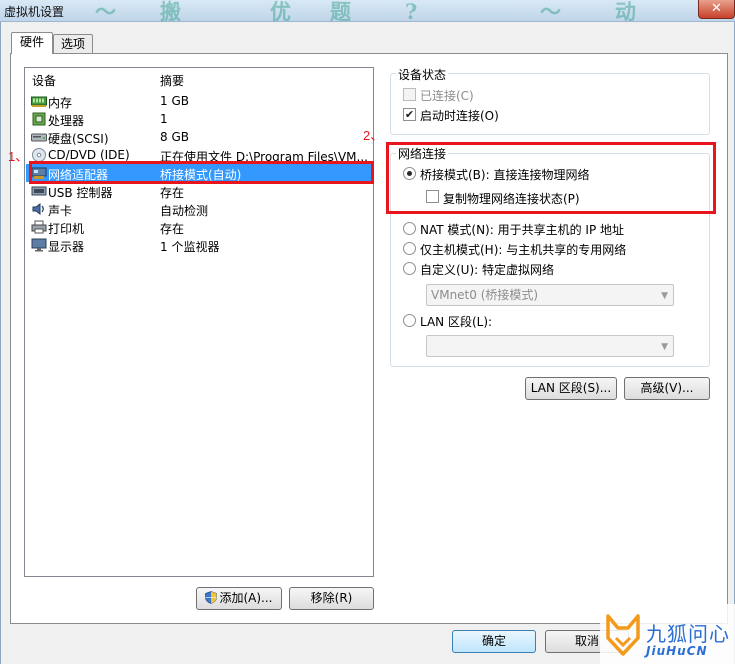  Describe the element at coordinates (174, 101) in the screenshot. I see `device-summary: 1 GB` at that location.